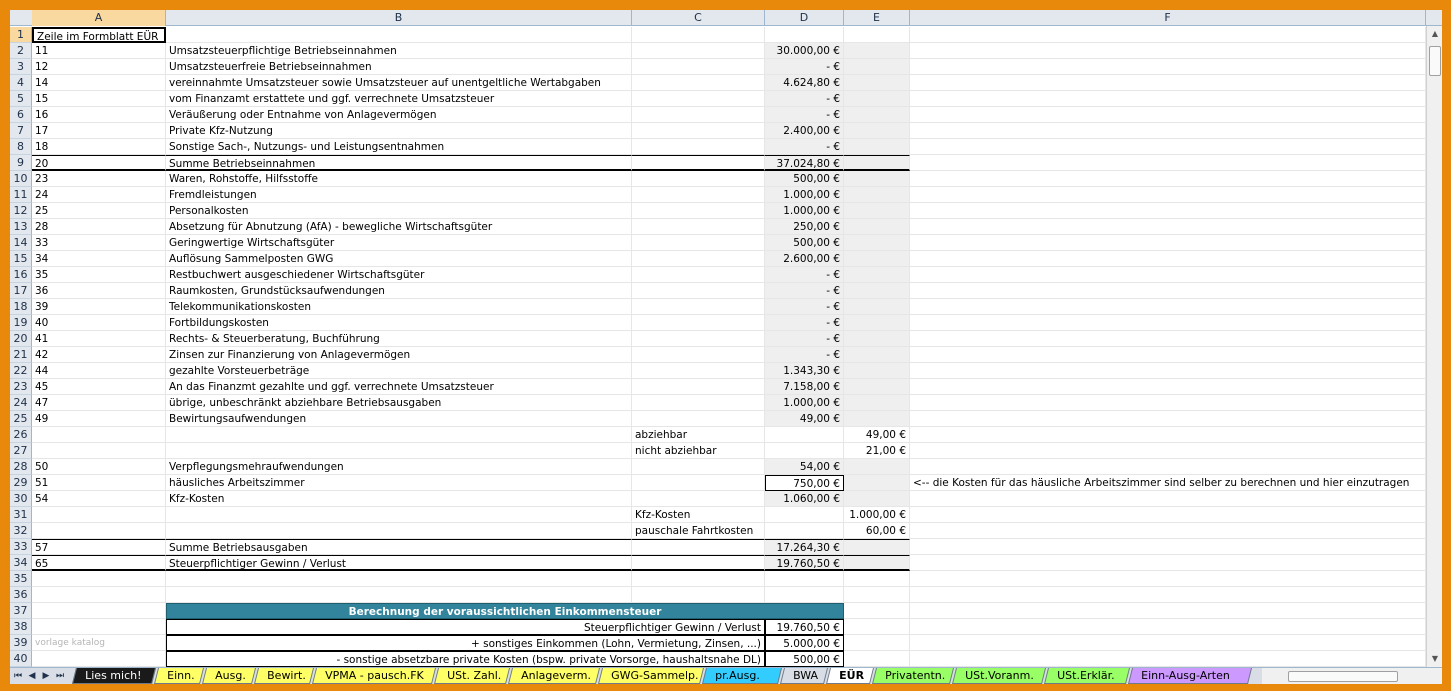 Image resolution: width=1451 pixels, height=691 pixels. I want to click on cell-f31, so click(1168, 515).